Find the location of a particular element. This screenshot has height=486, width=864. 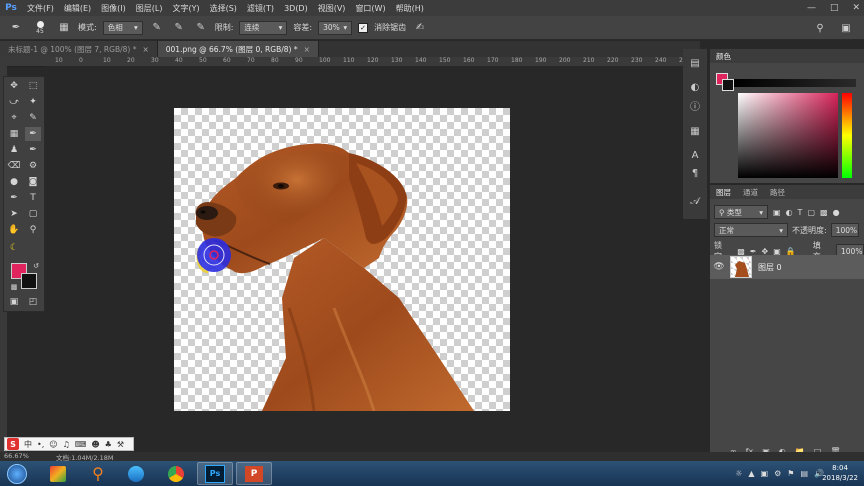

taskbar-app-photoshop: Ps is located at coordinates (215, 473).